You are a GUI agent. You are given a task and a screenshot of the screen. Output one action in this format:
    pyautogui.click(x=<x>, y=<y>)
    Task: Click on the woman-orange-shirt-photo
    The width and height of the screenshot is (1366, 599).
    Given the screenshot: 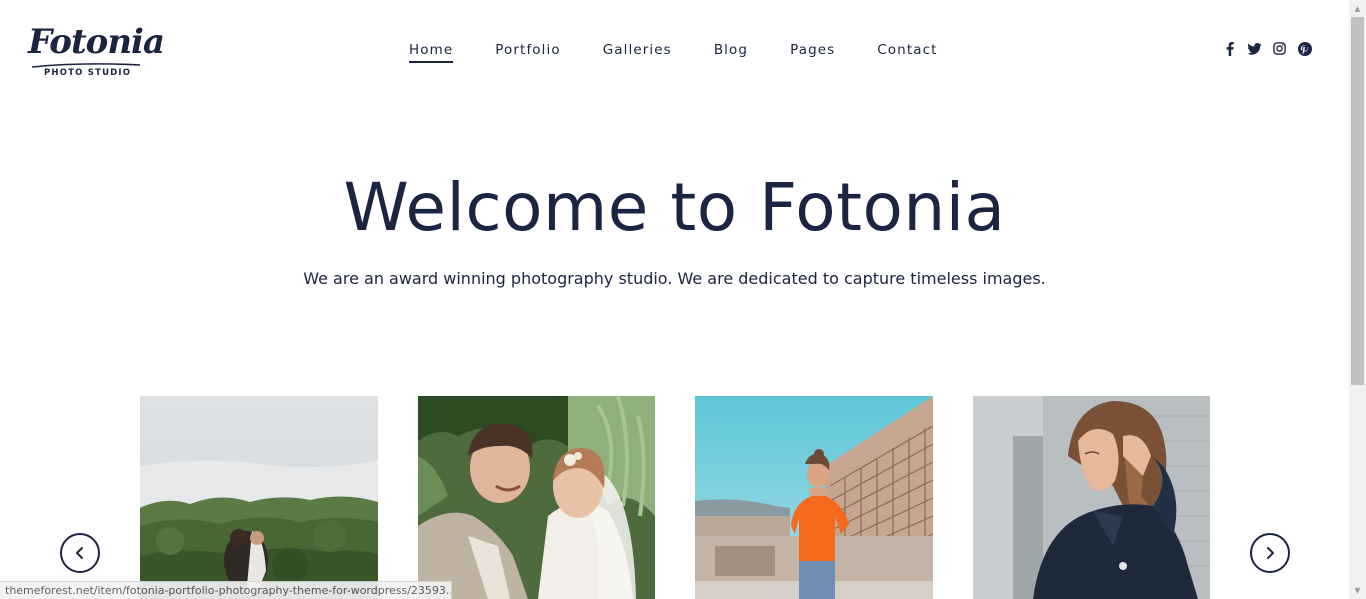 What is the action you would take?
    pyautogui.click(x=814, y=497)
    